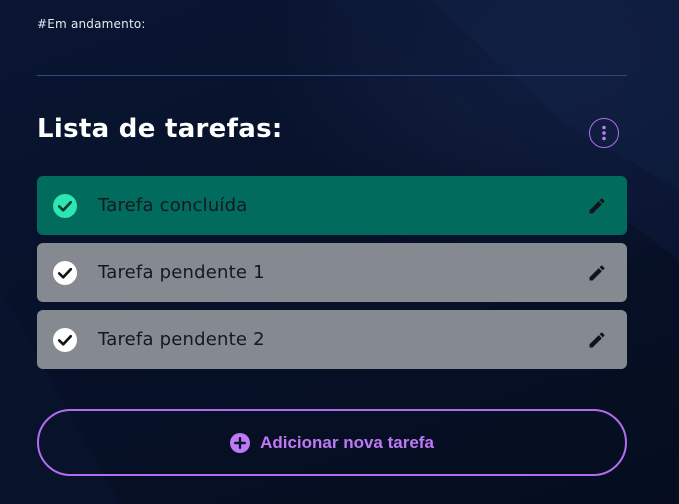 This screenshot has height=504, width=679. What do you see at coordinates (332, 339) in the screenshot?
I see `task-item-pending-2: Tarefa pendente 2` at bounding box center [332, 339].